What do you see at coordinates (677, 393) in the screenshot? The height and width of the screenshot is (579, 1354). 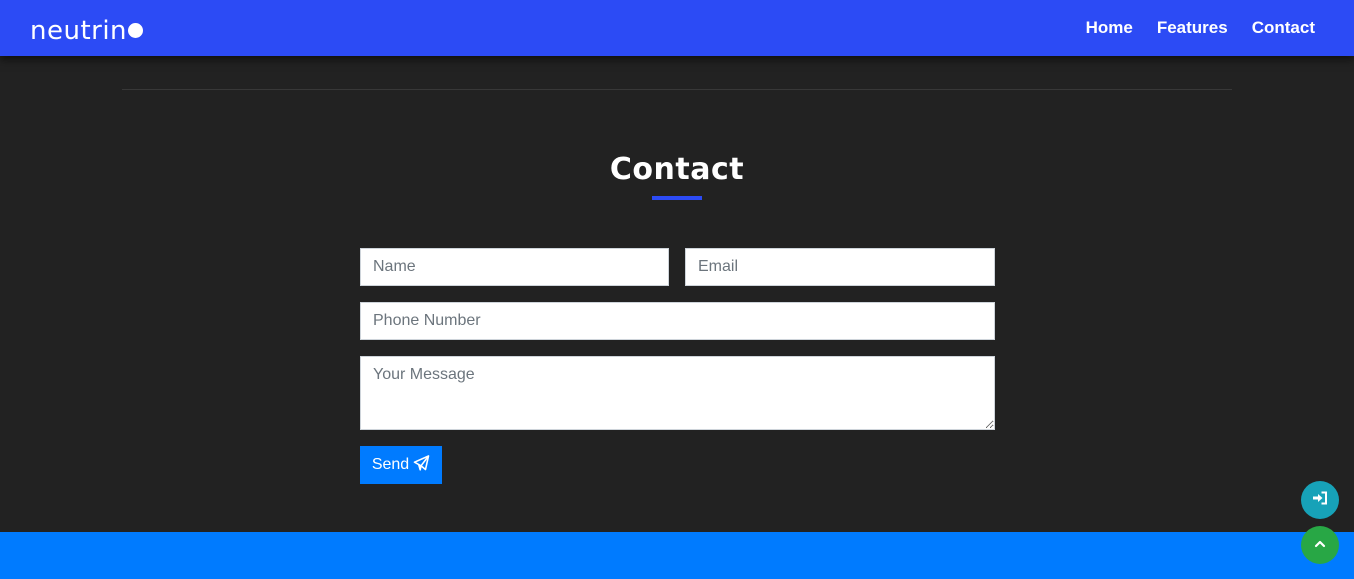 I see `message-textarea` at bounding box center [677, 393].